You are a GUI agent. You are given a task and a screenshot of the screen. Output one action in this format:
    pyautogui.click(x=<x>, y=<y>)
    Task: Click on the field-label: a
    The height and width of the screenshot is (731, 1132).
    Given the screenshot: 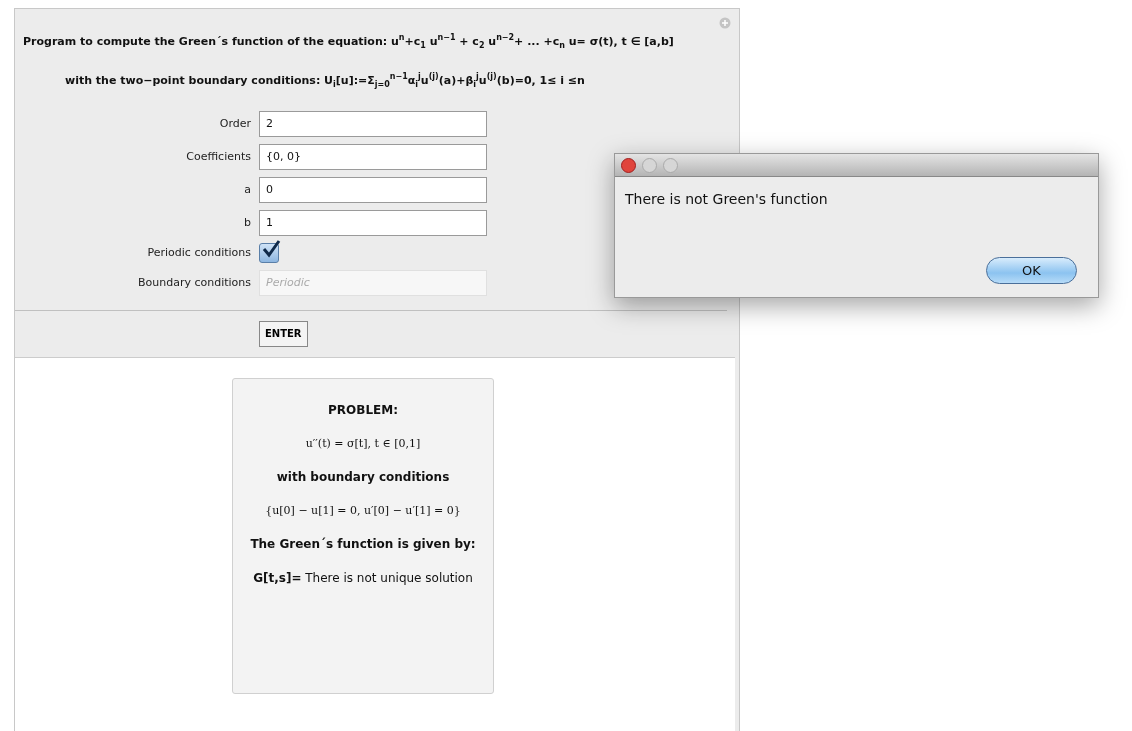 What is the action you would take?
    pyautogui.click(x=247, y=190)
    